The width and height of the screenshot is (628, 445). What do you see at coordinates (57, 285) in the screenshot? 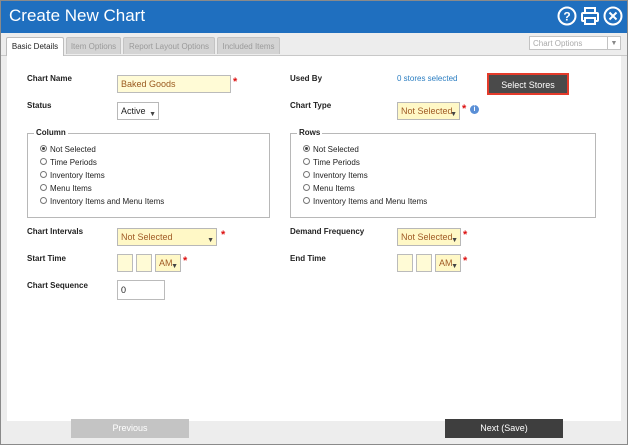
I see `chart-sequence-label: Chart Sequence` at bounding box center [57, 285].